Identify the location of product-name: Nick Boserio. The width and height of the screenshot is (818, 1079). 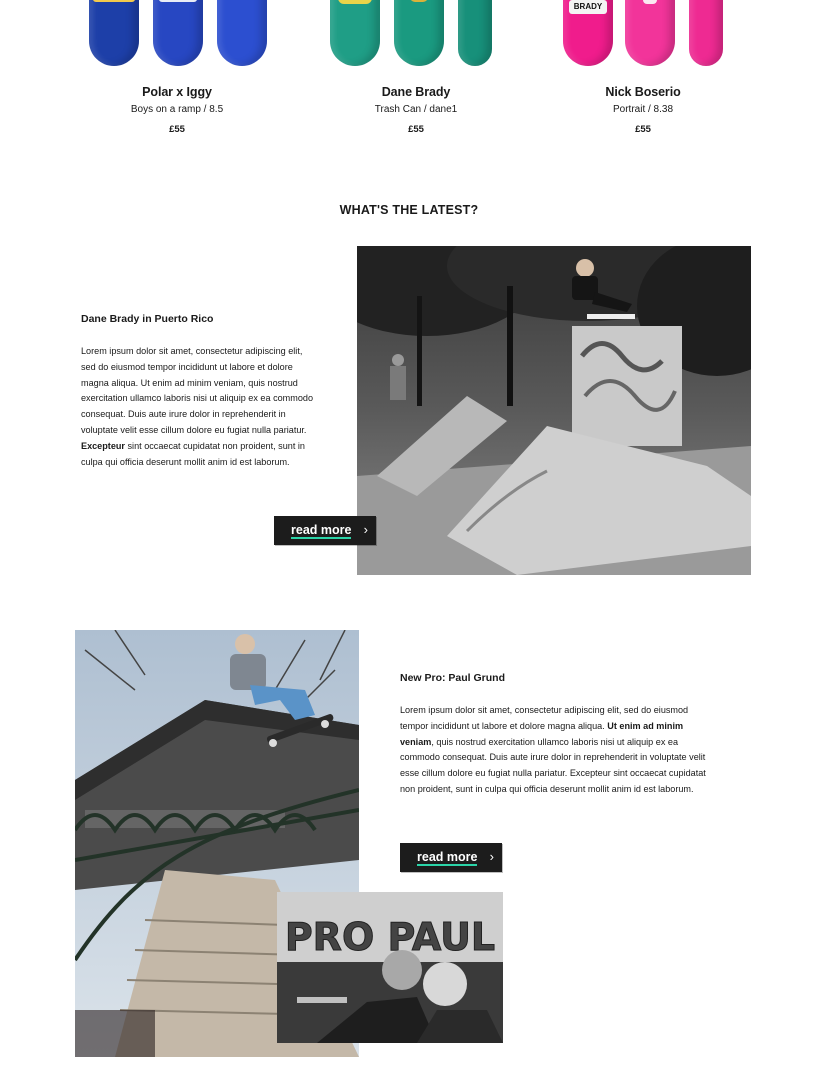
(643, 92).